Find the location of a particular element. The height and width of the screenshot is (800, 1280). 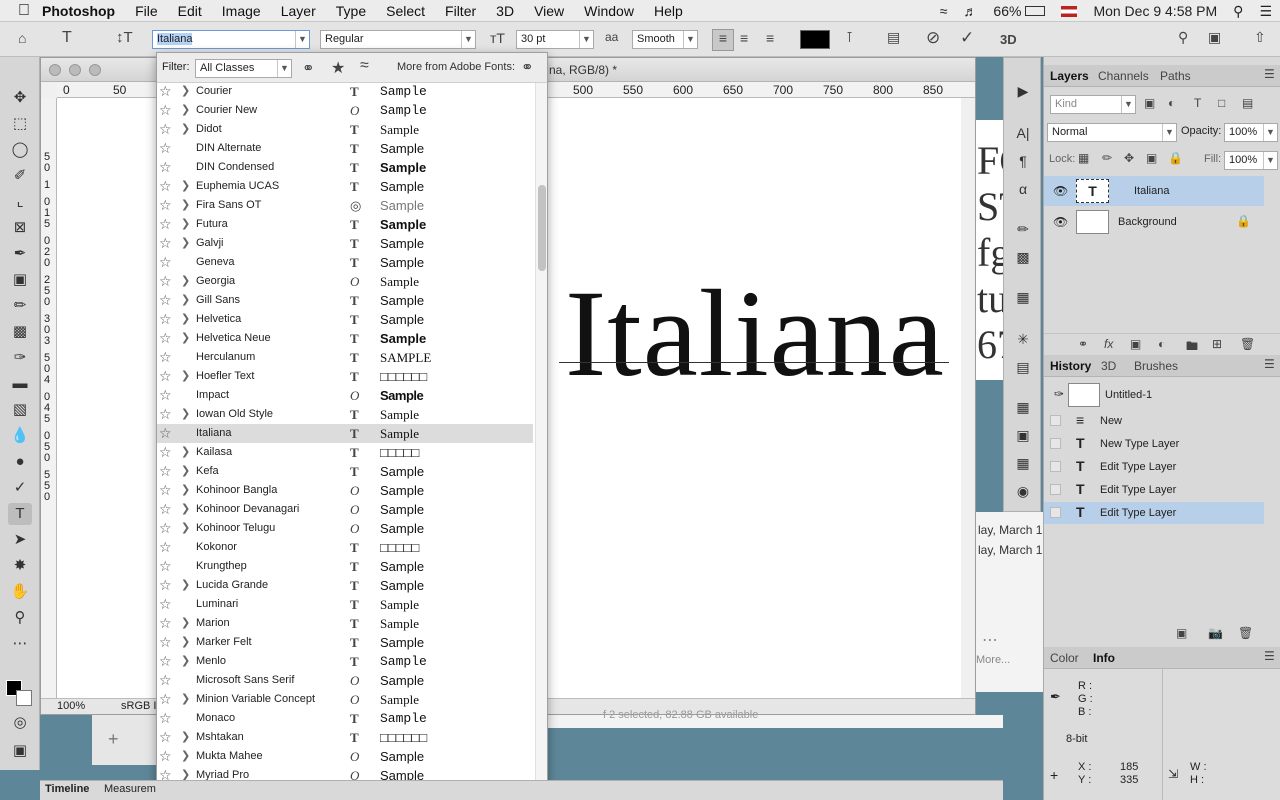

font-row: ☆ ❯ Helvetica T Sample is located at coordinates (345, 319).